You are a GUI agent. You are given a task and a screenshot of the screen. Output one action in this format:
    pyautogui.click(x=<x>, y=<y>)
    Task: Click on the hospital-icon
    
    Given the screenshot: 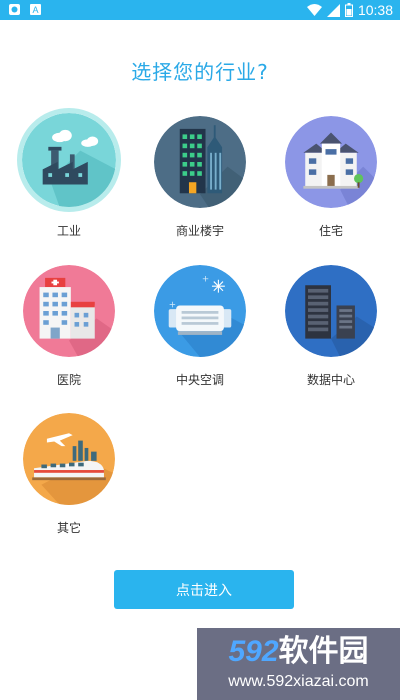 What is the action you would take?
    pyautogui.click(x=69, y=311)
    